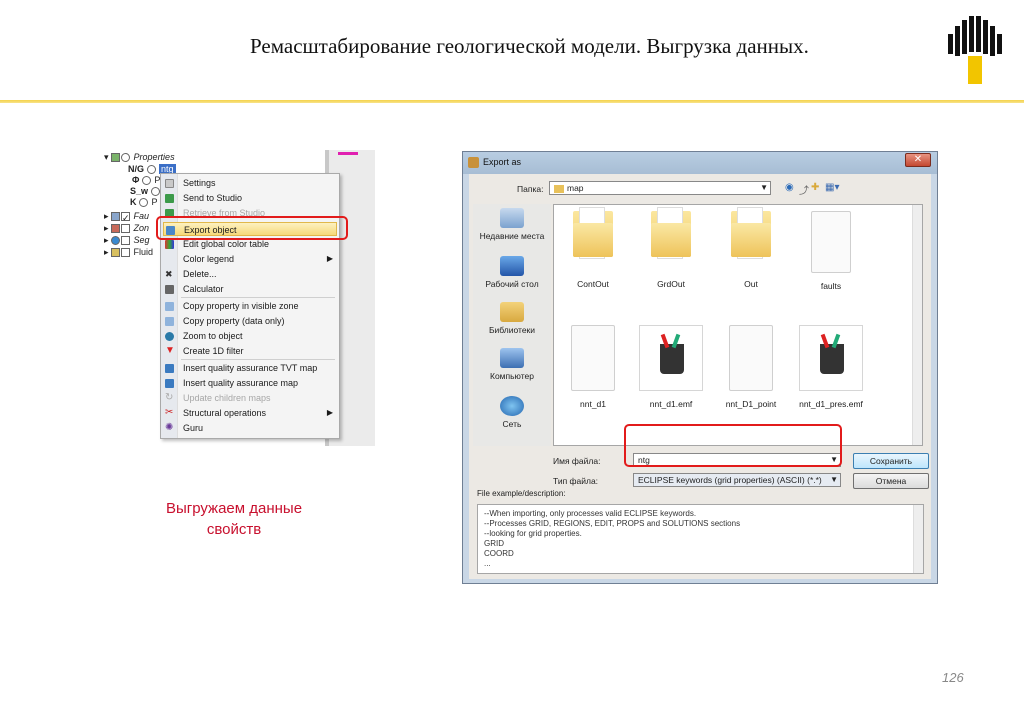  What do you see at coordinates (831, 286) in the screenshot?
I see `file-label: faults` at bounding box center [831, 286].